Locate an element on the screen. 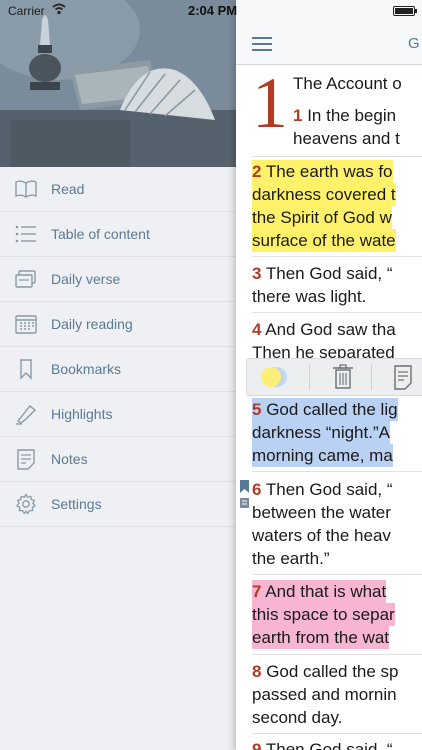 The width and height of the screenshot is (422, 750). verse-line: morning came, ma is located at coordinates (322, 455).